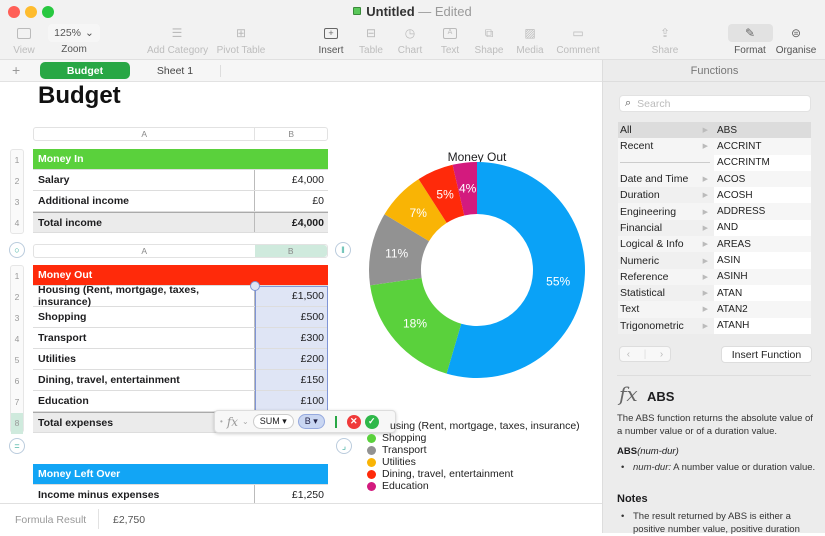  I want to click on table-row: Shopping £500, so click(180, 317).